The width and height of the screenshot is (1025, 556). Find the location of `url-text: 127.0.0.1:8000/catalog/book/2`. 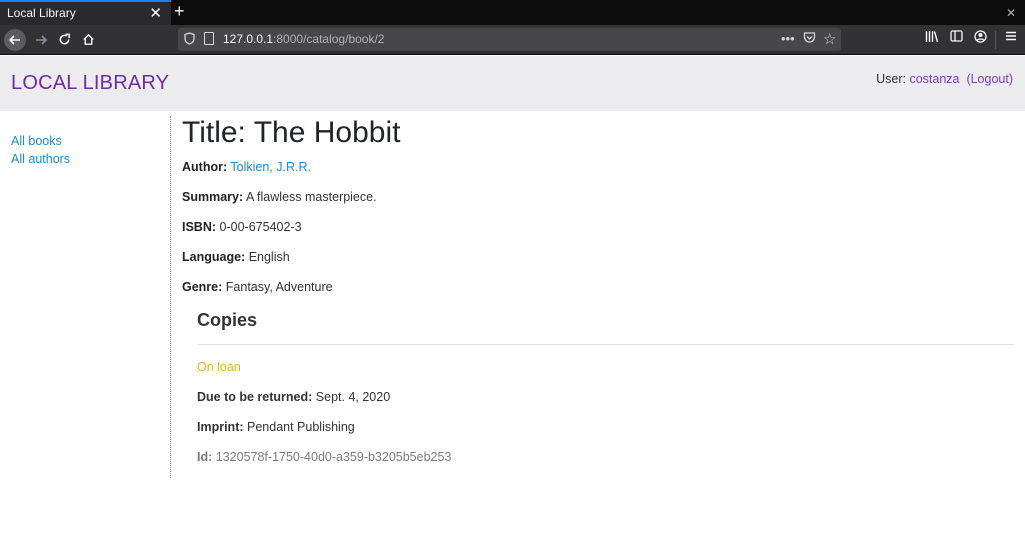

url-text: 127.0.0.1:8000/catalog/book/2 is located at coordinates (303, 39).